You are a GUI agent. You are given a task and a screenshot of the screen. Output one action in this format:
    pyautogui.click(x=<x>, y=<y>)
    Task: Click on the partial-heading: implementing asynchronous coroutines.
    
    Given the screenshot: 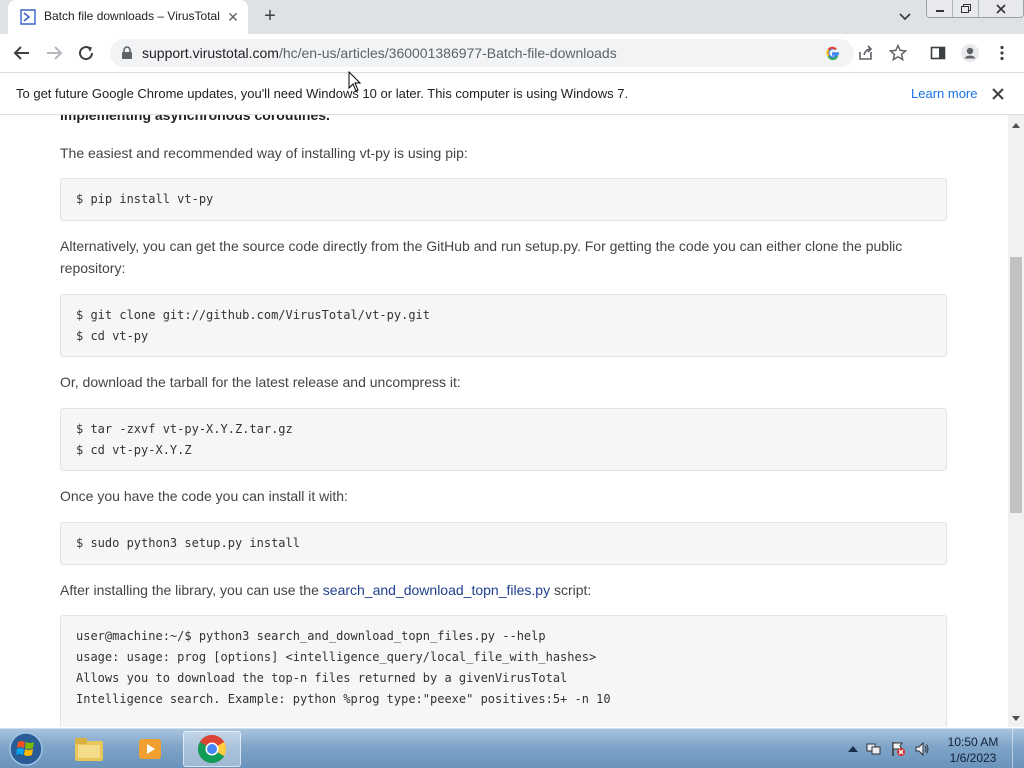 What is the action you would take?
    pyautogui.click(x=195, y=119)
    